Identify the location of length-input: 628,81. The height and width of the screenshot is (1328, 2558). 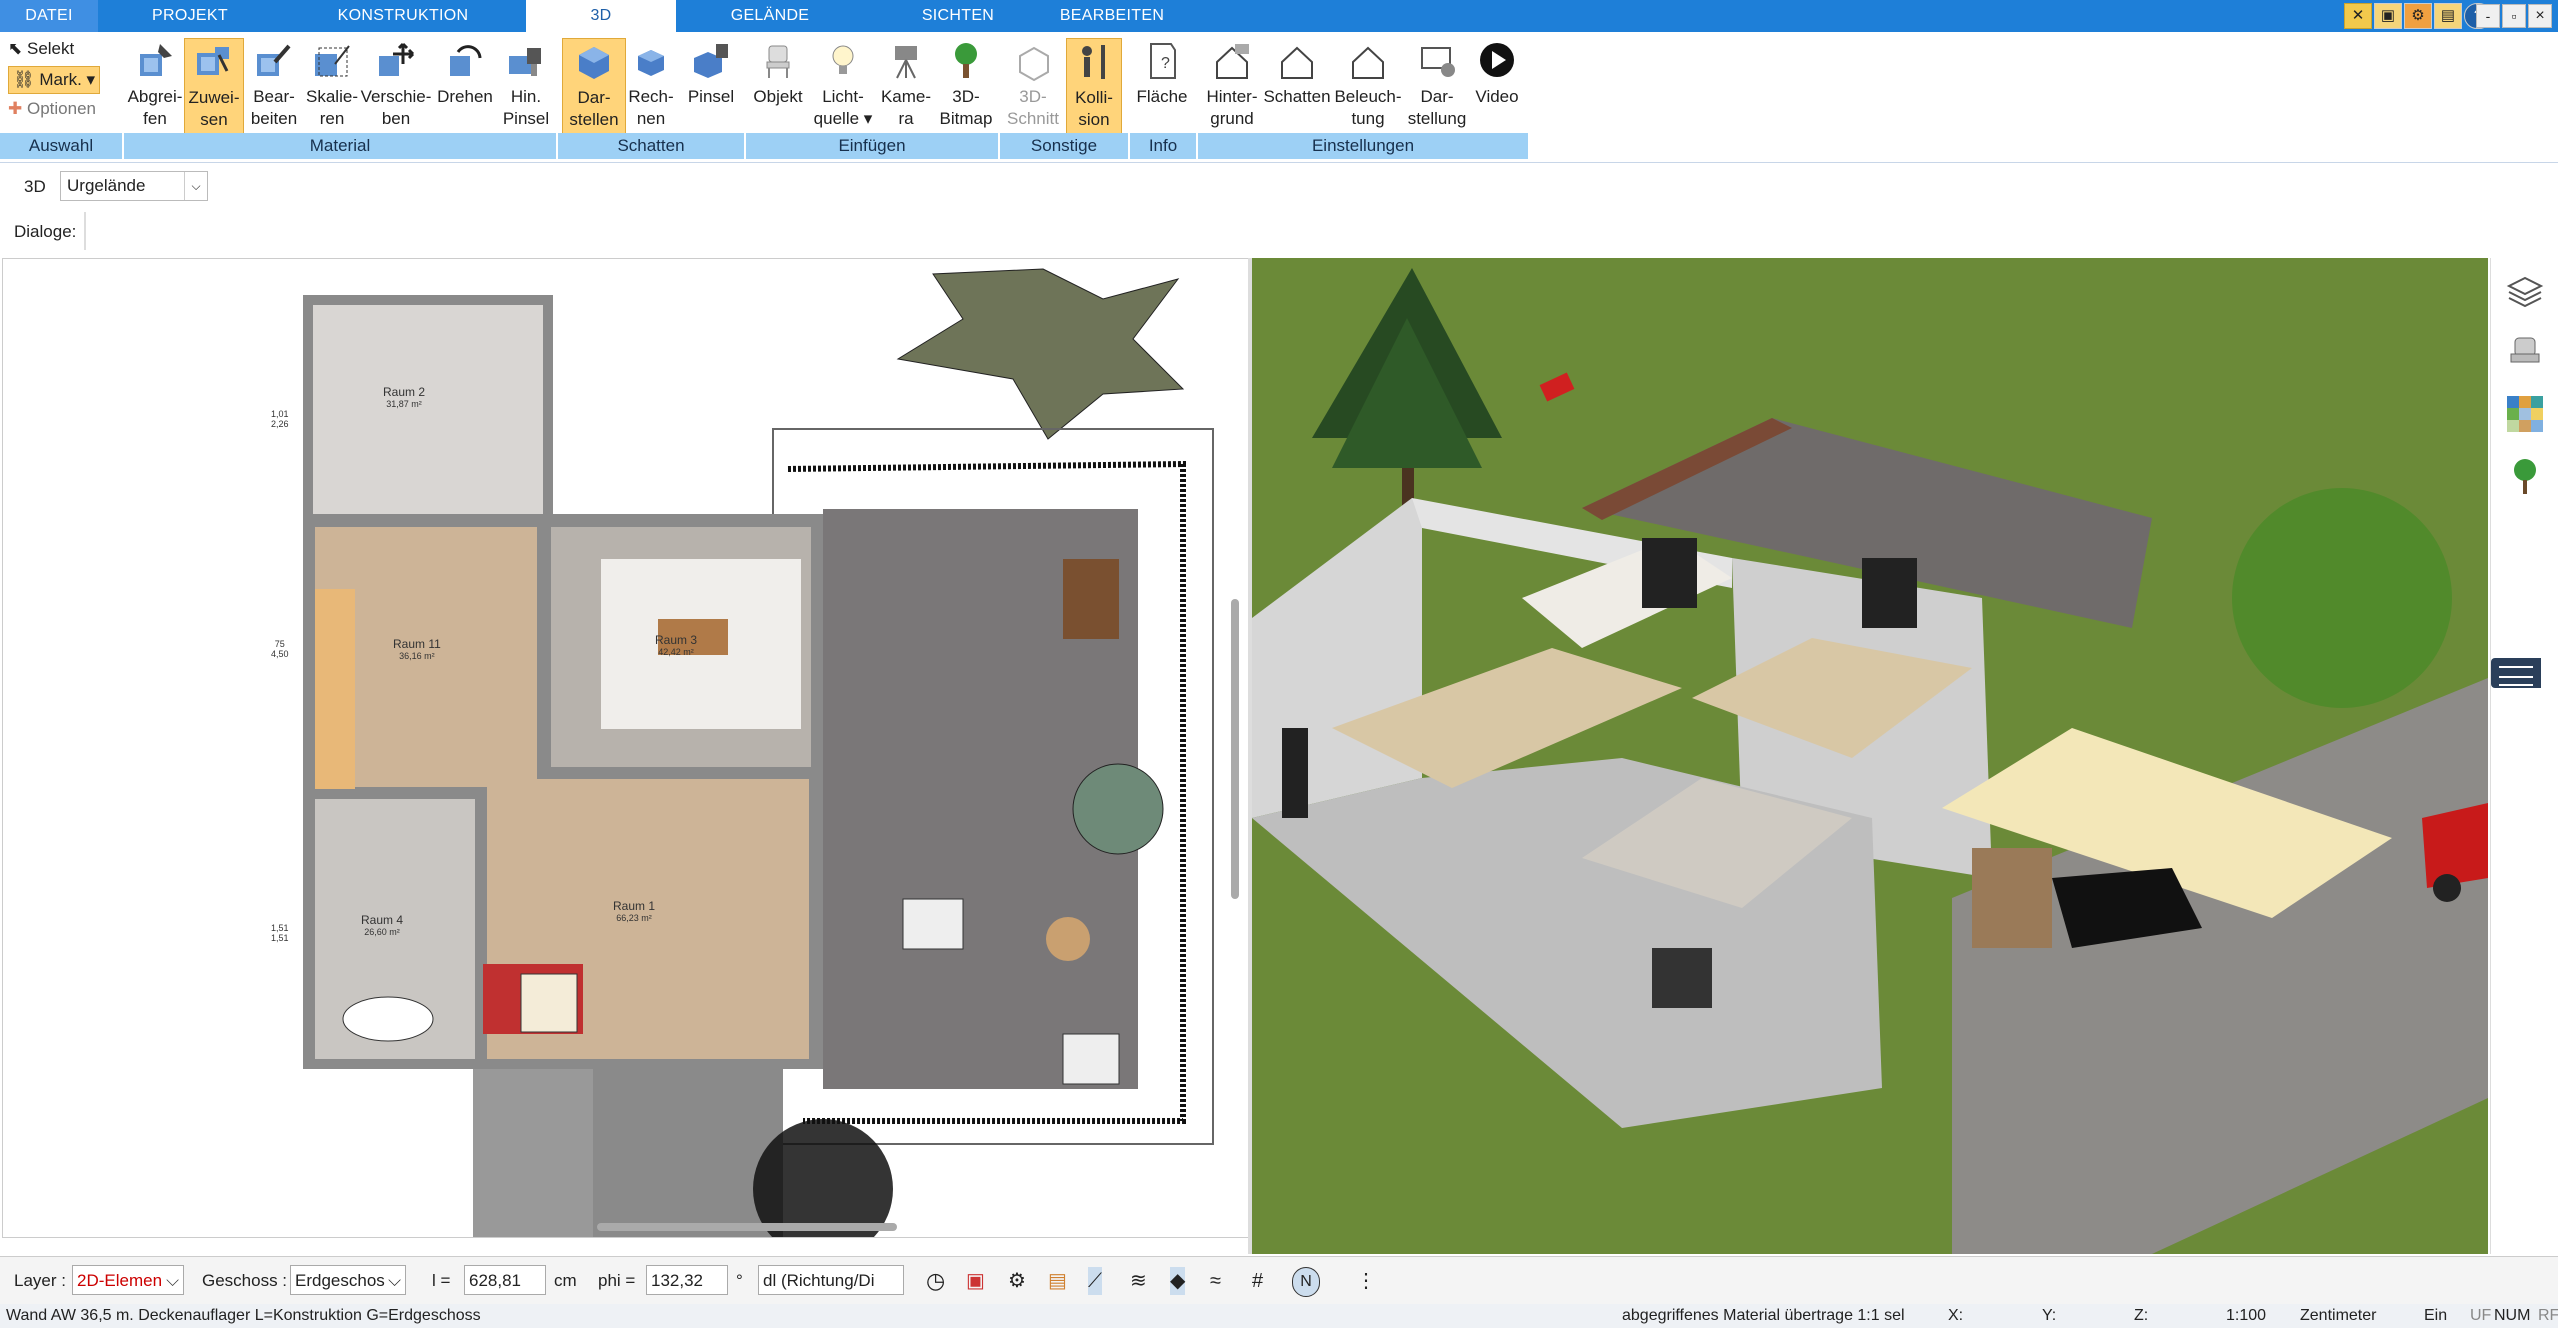
(505, 1280).